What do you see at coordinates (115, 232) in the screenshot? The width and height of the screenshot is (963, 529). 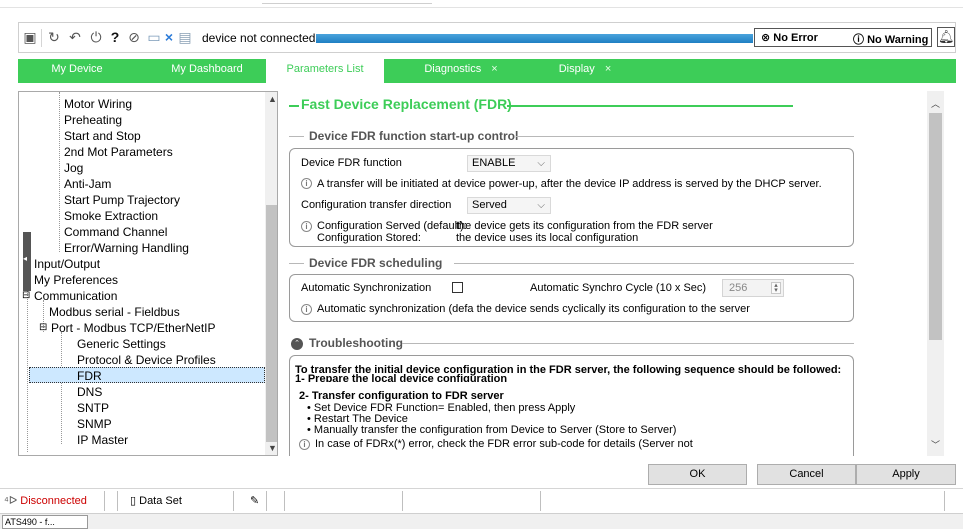 I see `tree-item: Command Channel` at bounding box center [115, 232].